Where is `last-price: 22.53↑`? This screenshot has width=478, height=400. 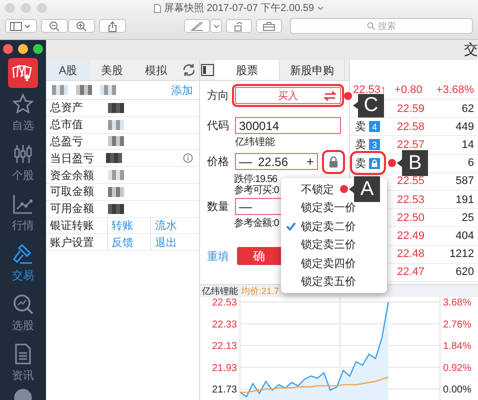 last-price: 22.53↑ is located at coordinates (369, 90).